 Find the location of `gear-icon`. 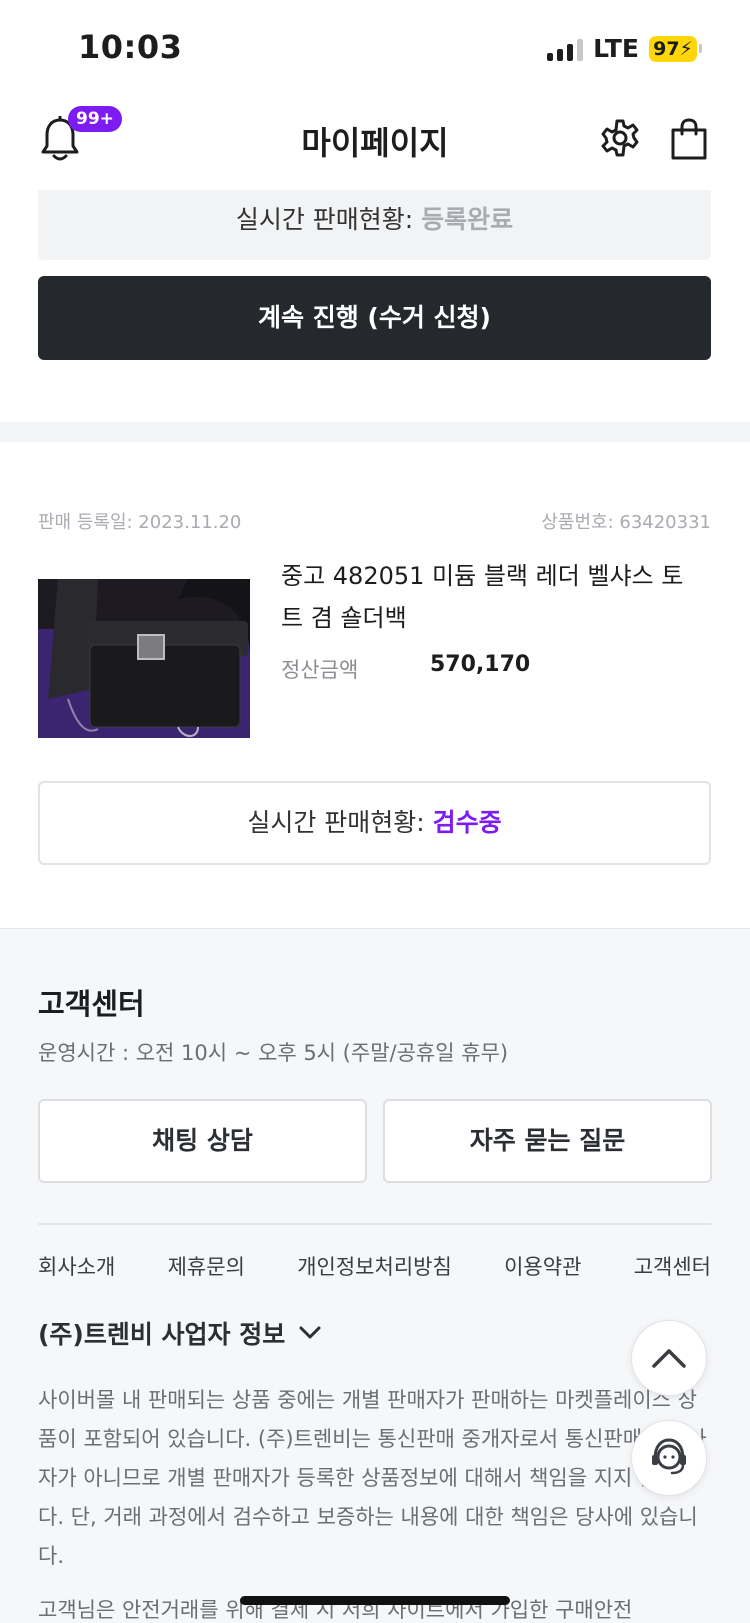

gear-icon is located at coordinates (620, 138).